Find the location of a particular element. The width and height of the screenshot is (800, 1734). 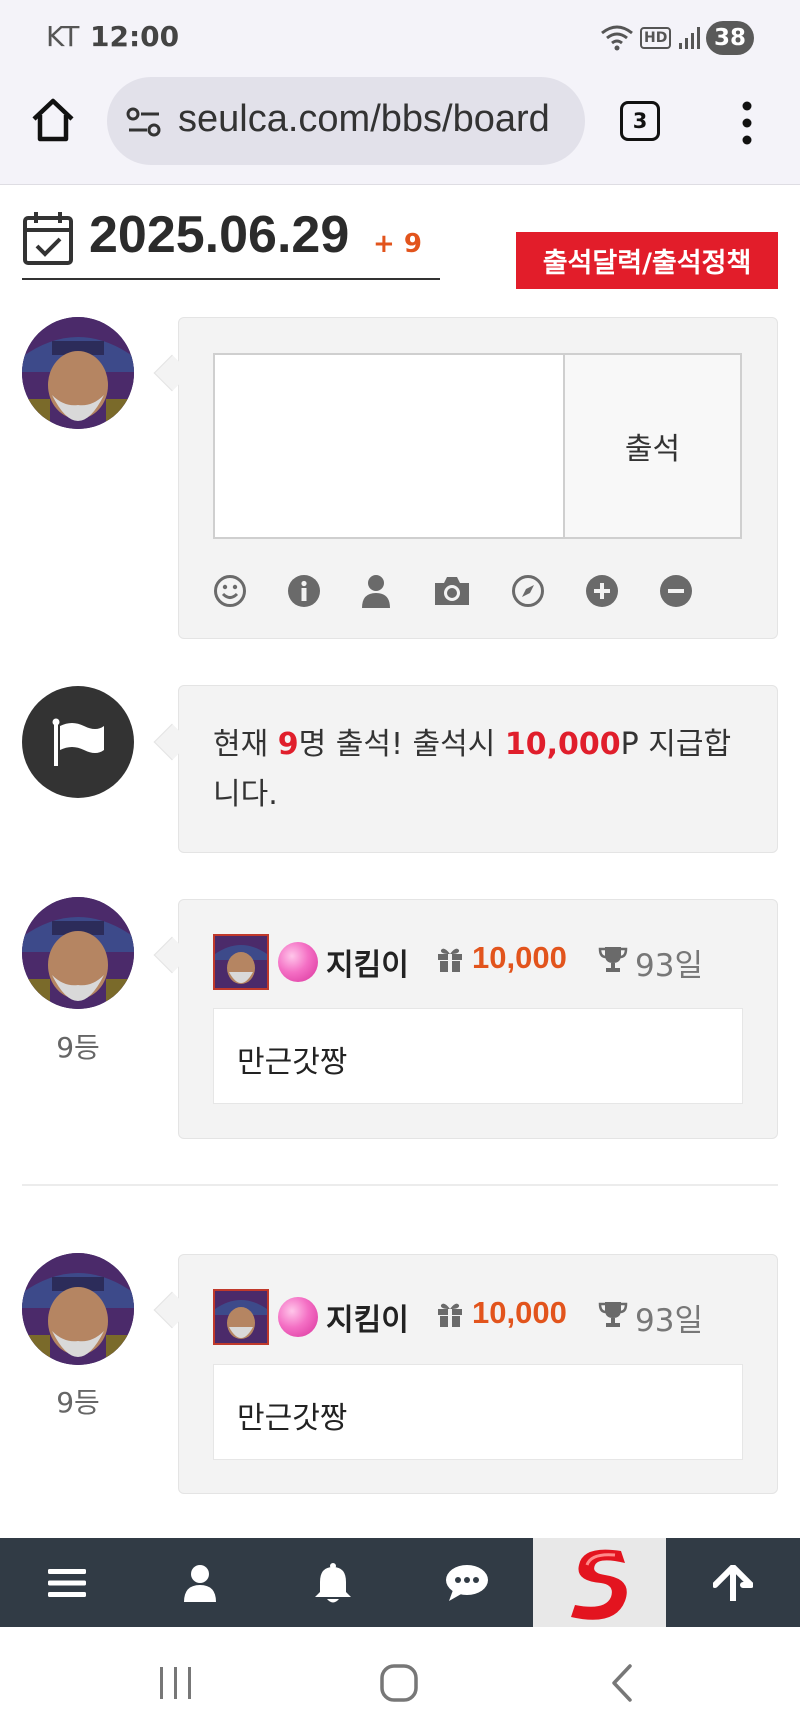

emoji-button is located at coordinates (230, 591).